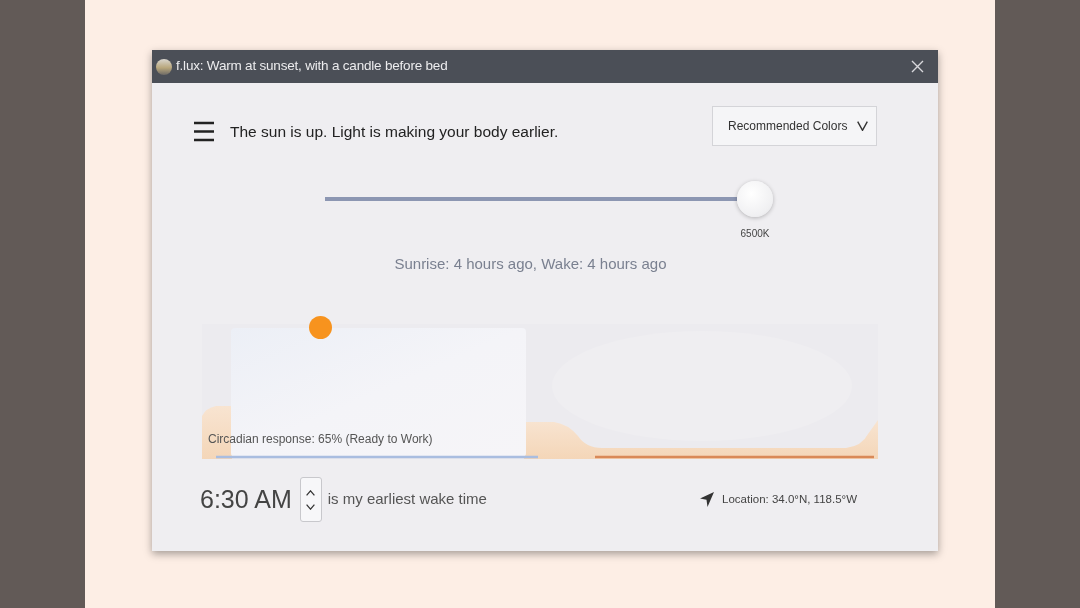  I want to click on slider-thumb, so click(755, 199).